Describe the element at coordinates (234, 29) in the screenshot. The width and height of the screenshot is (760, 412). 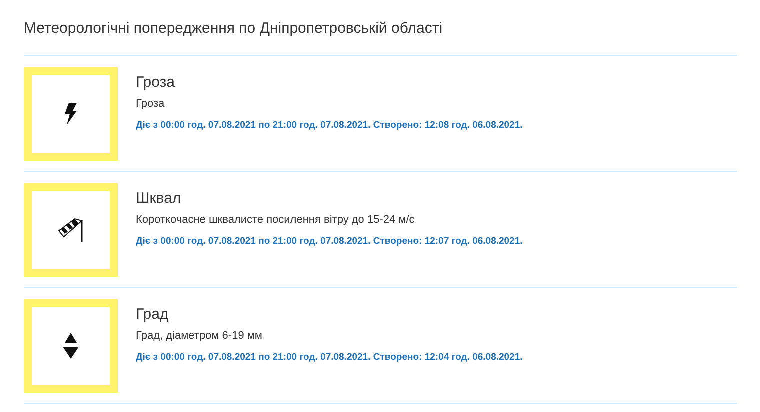
I see `page-title: Метеорологічні попередження по Дніпропетровській області` at that location.